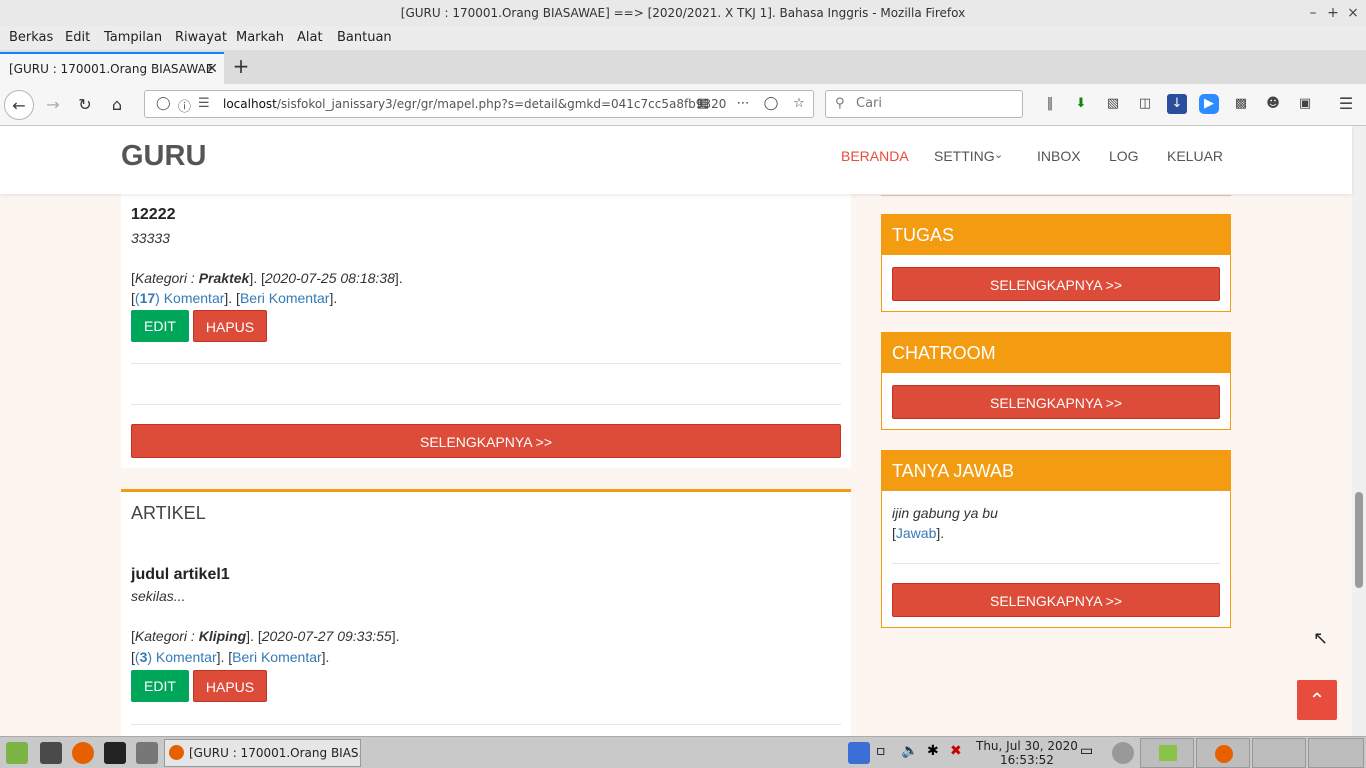  Describe the element at coordinates (771, 104) in the screenshot. I see `pocket-icon: ◯` at that location.